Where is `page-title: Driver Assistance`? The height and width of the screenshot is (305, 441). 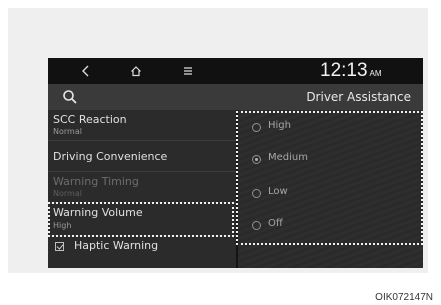
page-title: Driver Assistance is located at coordinates (358, 97).